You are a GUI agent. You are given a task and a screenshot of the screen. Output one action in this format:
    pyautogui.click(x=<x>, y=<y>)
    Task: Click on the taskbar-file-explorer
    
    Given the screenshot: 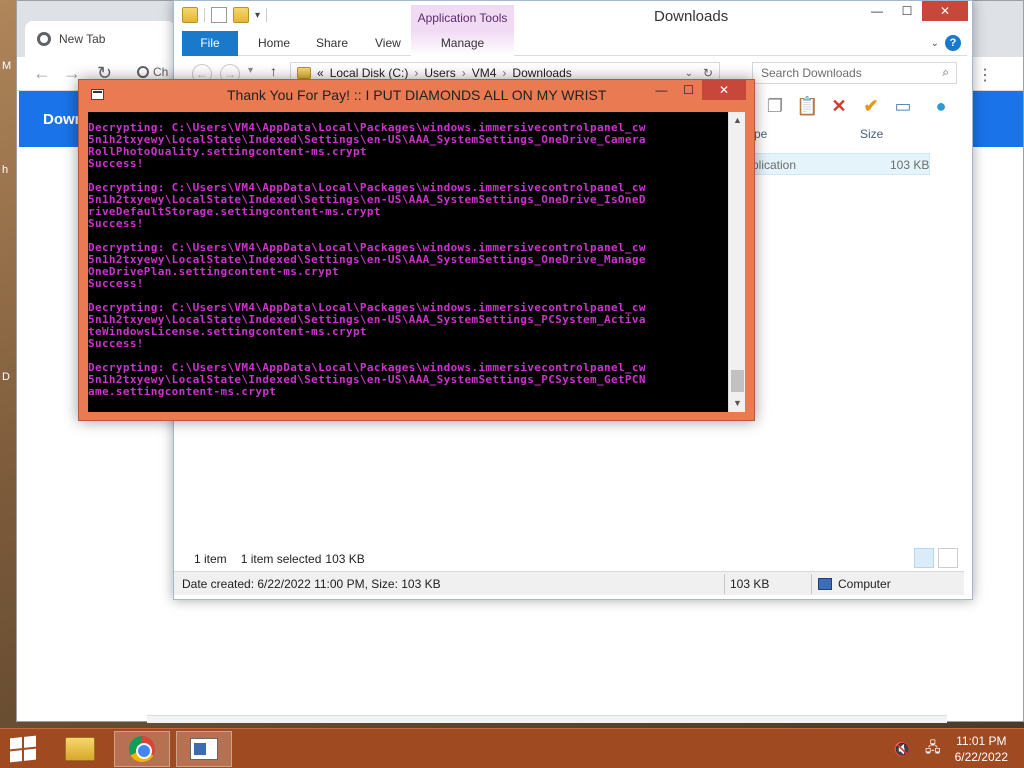 What is the action you would take?
    pyautogui.click(x=80, y=749)
    